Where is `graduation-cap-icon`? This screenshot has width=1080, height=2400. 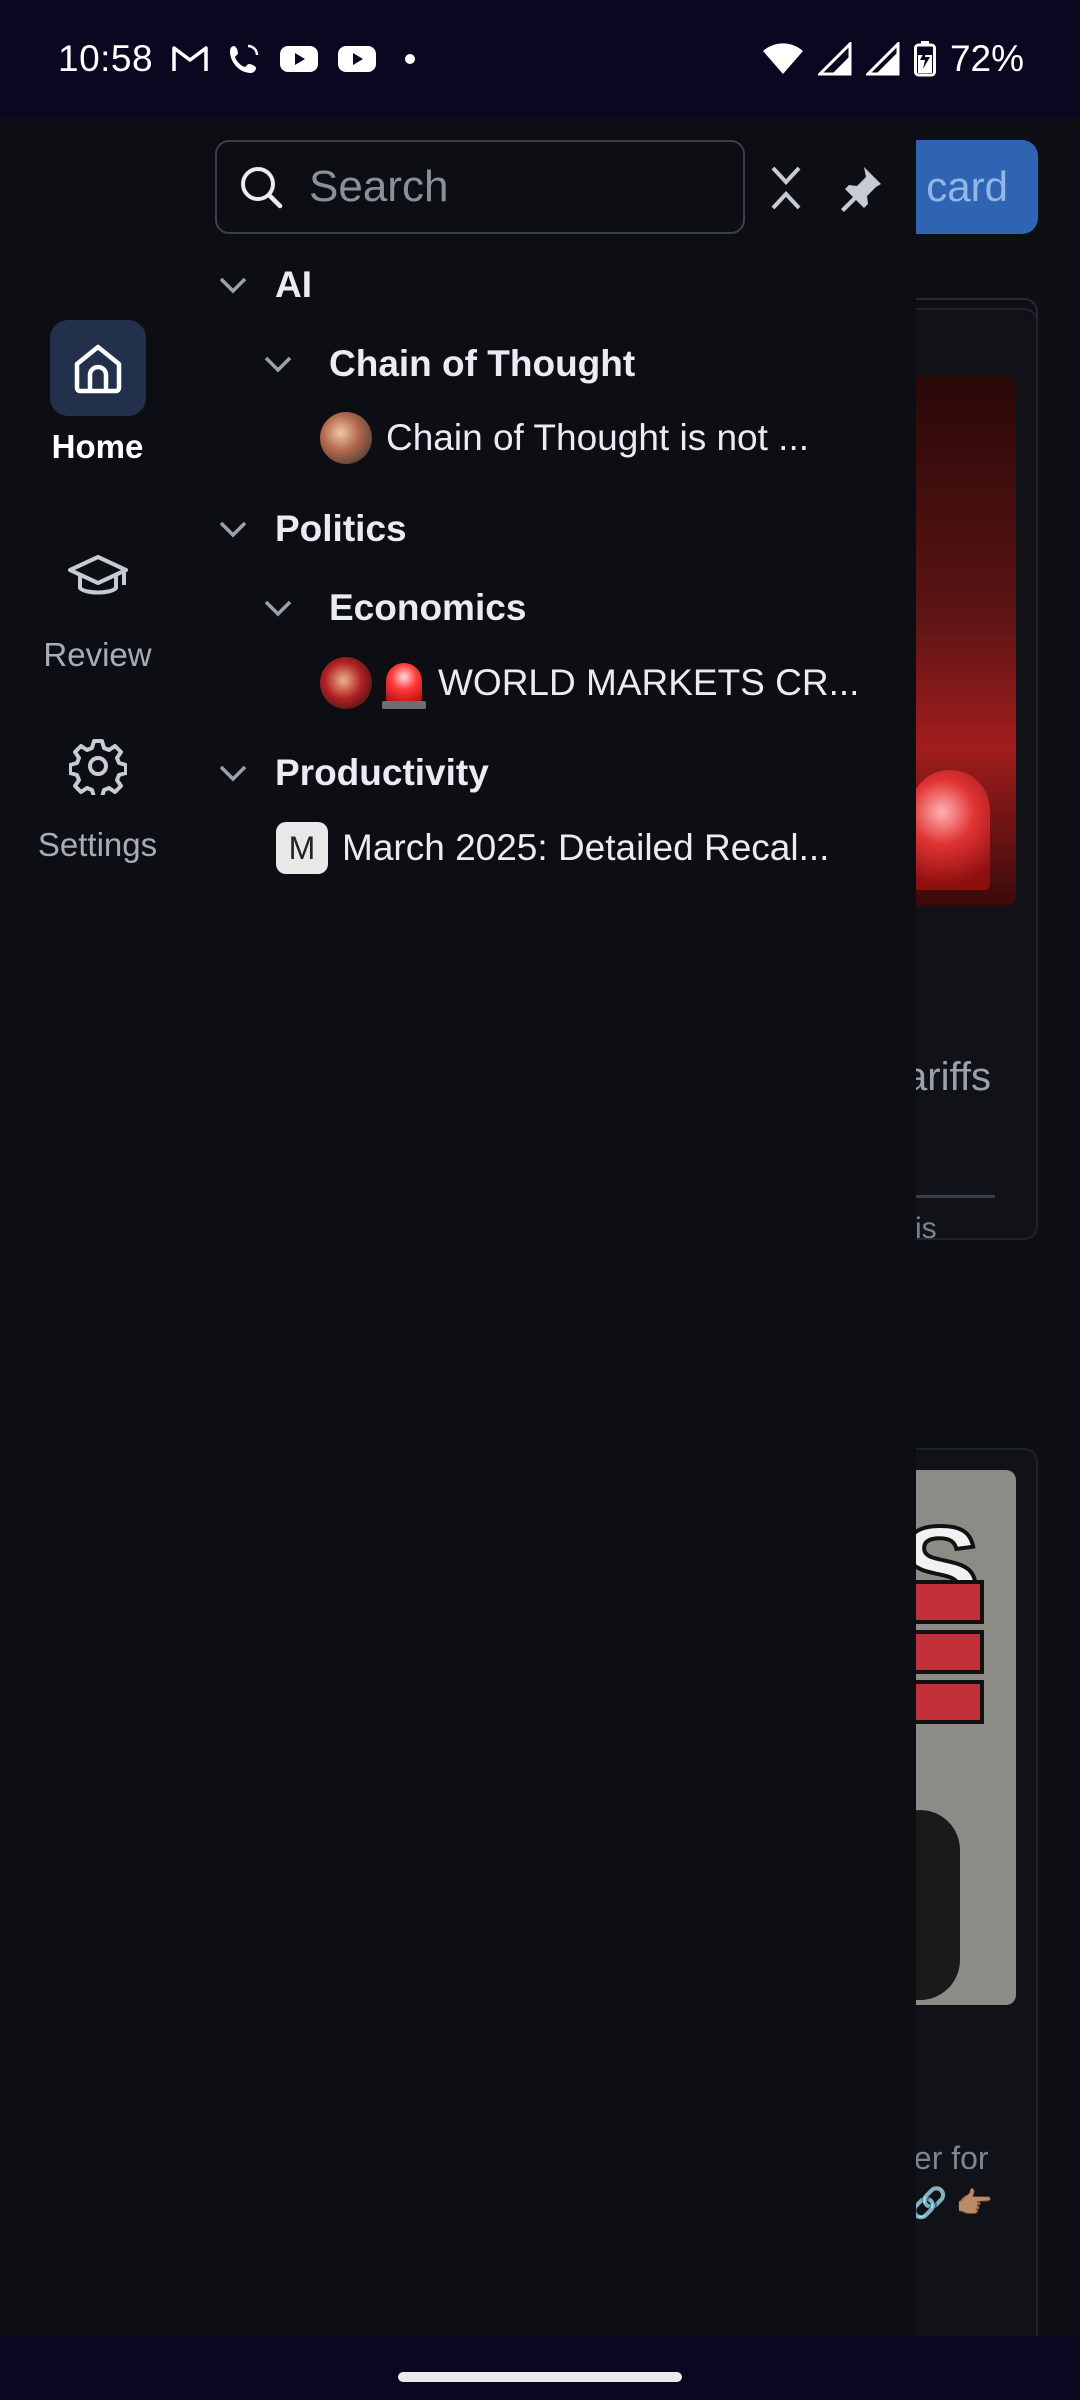
graduation-cap-icon is located at coordinates (97, 575).